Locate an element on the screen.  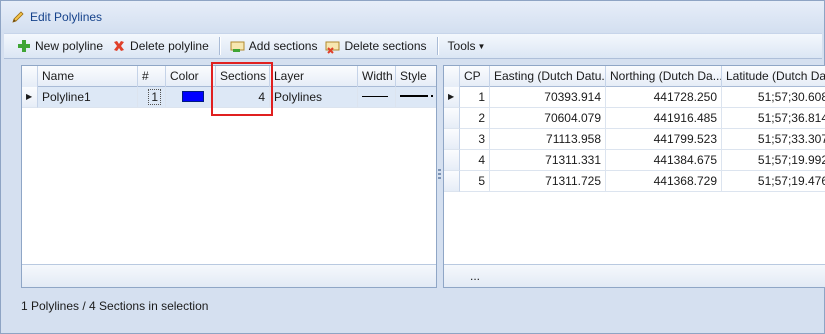
northing-cell: 441799.523 is located at coordinates (664, 139).